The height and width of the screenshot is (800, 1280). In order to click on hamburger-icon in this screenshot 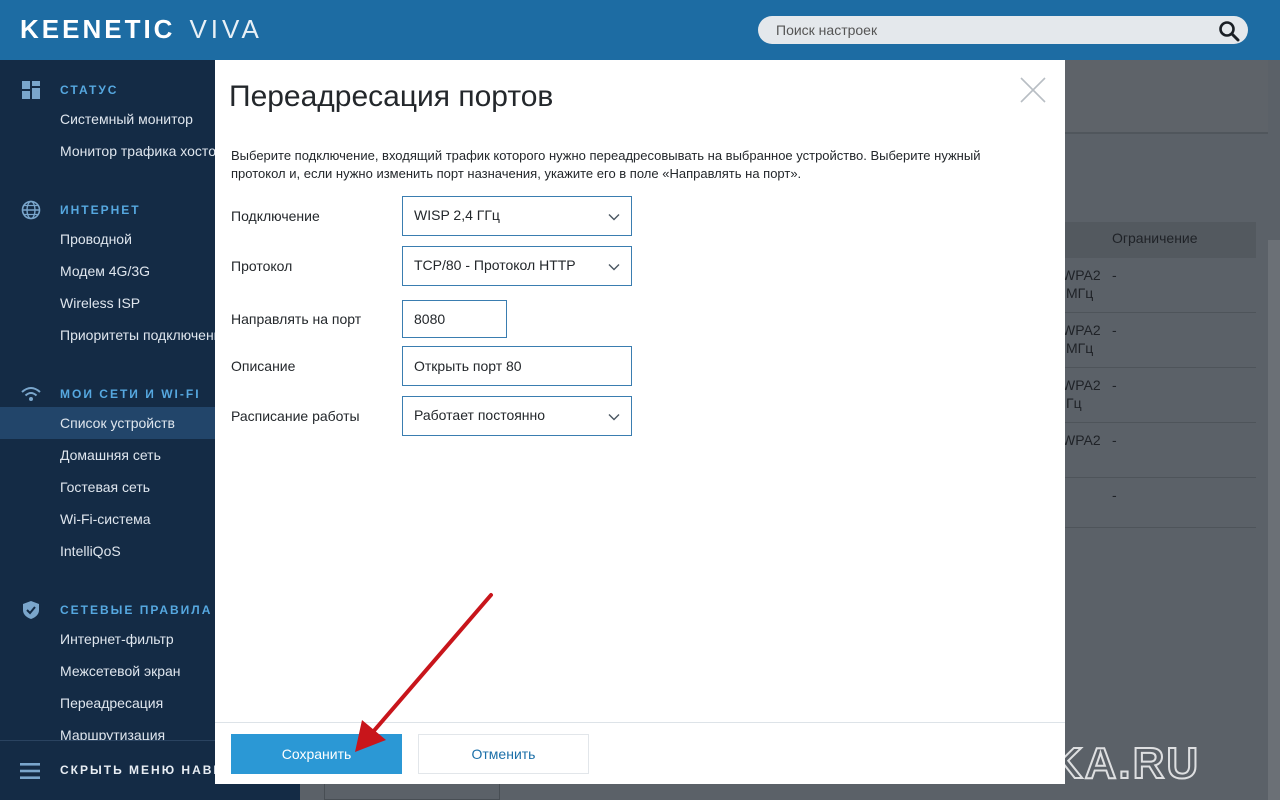, I will do `click(30, 771)`.